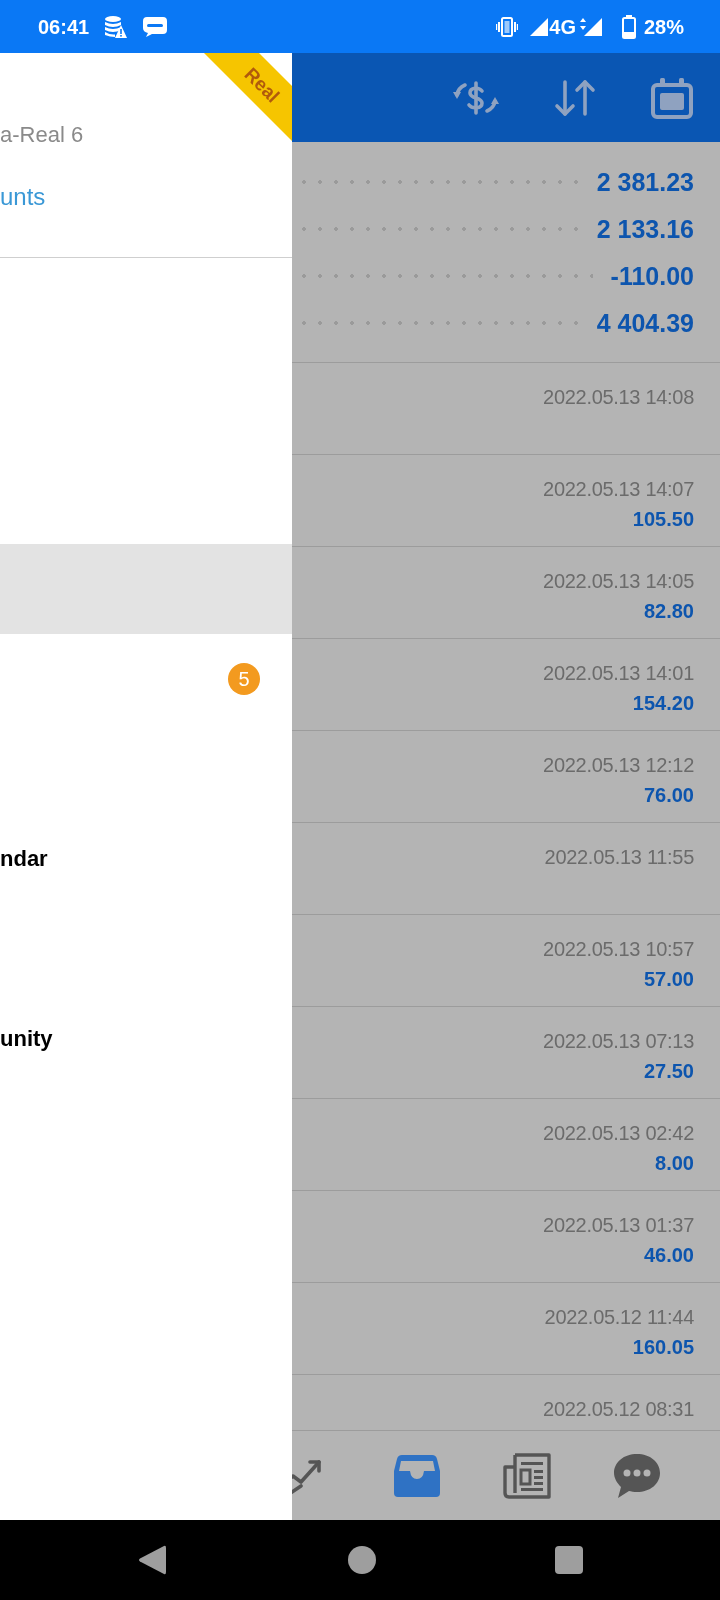  Describe the element at coordinates (155, 26) in the screenshot. I see `chat-app-icon` at that location.